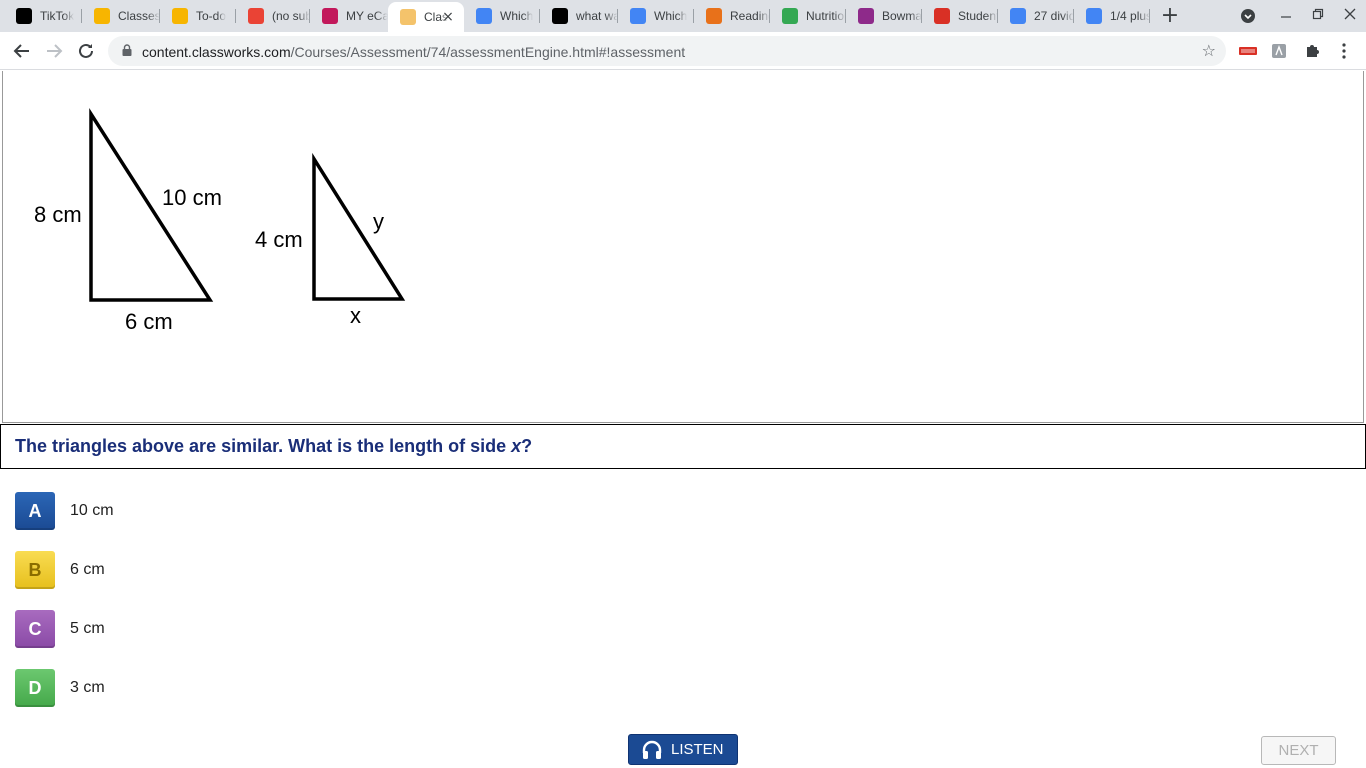  Describe the element at coordinates (378, 221) in the screenshot. I see `small-triangle-hypotenuse-label: y` at that location.